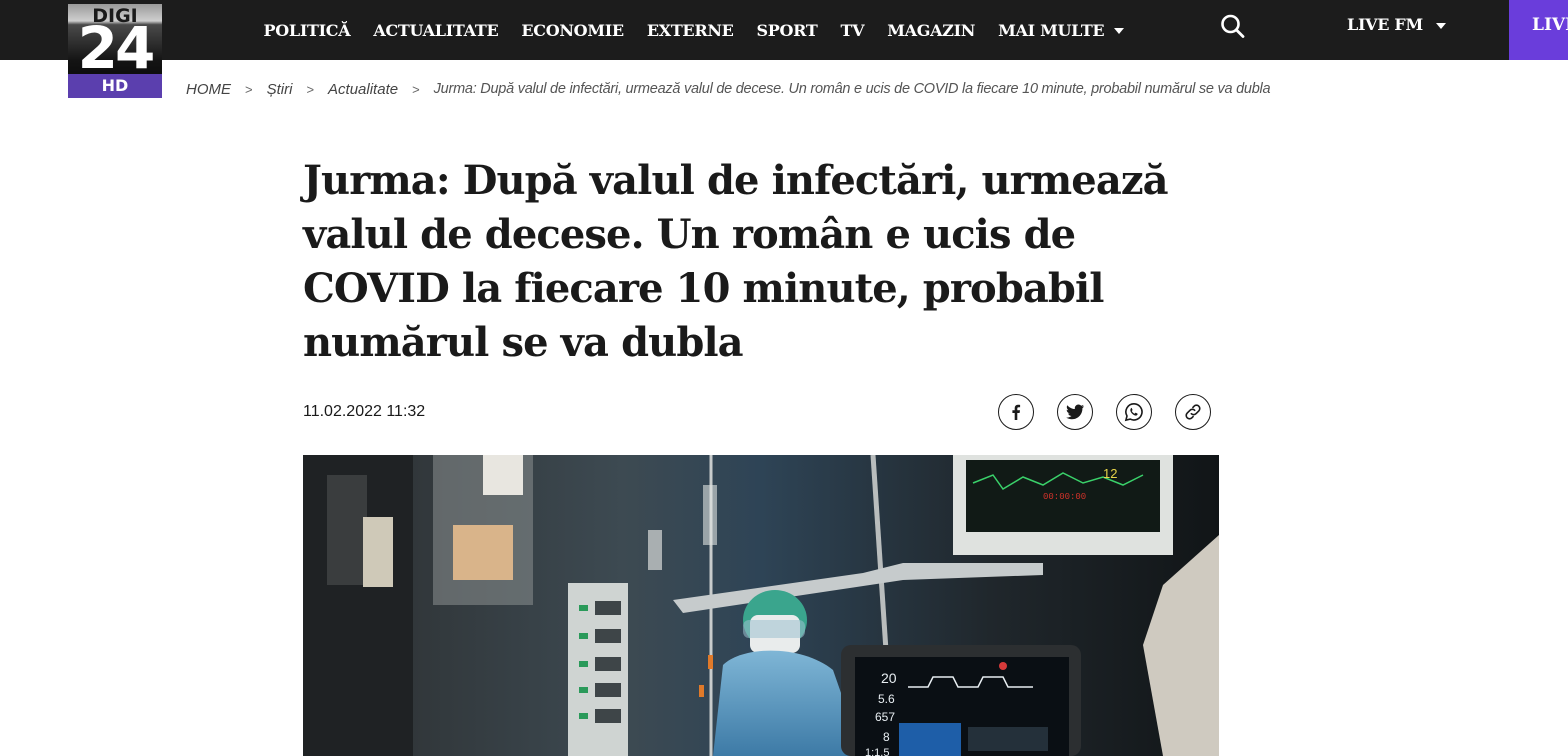  I want to click on nav-item-sport: SPORT, so click(787, 30).